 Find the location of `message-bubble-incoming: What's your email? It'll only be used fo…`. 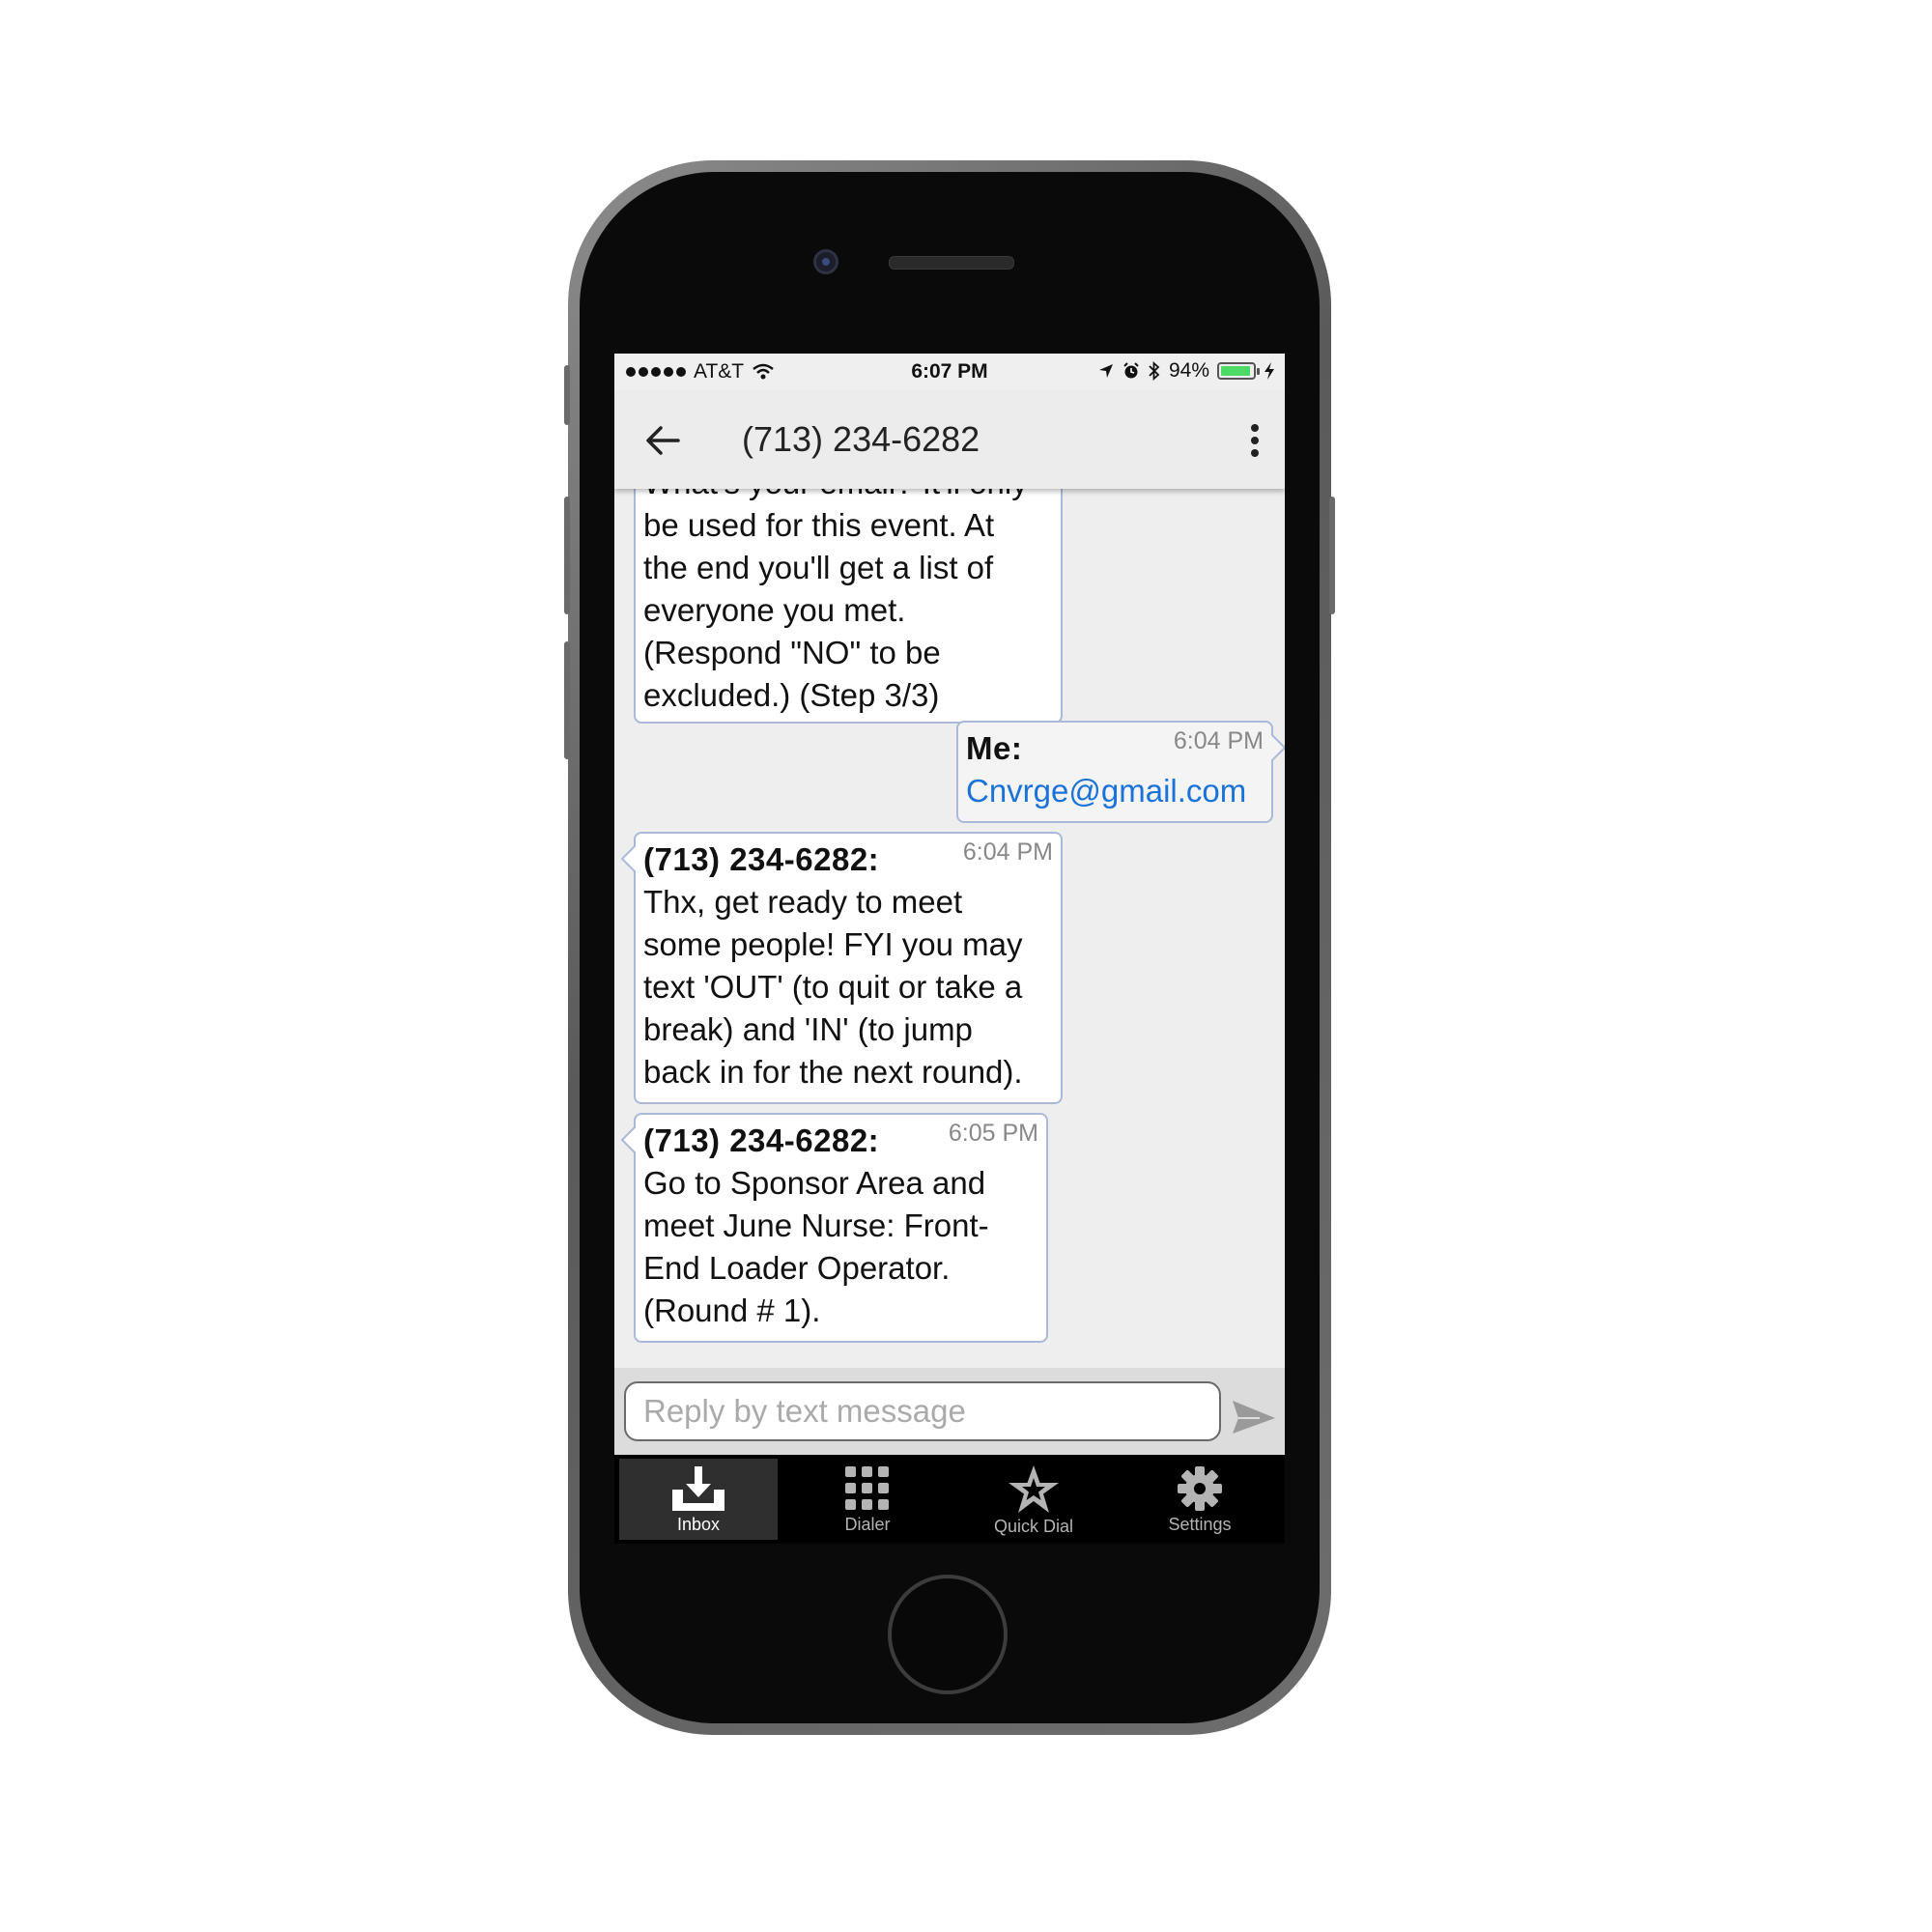

message-bubble-incoming: What's your email? It'll only be used fo… is located at coordinates (848, 606).